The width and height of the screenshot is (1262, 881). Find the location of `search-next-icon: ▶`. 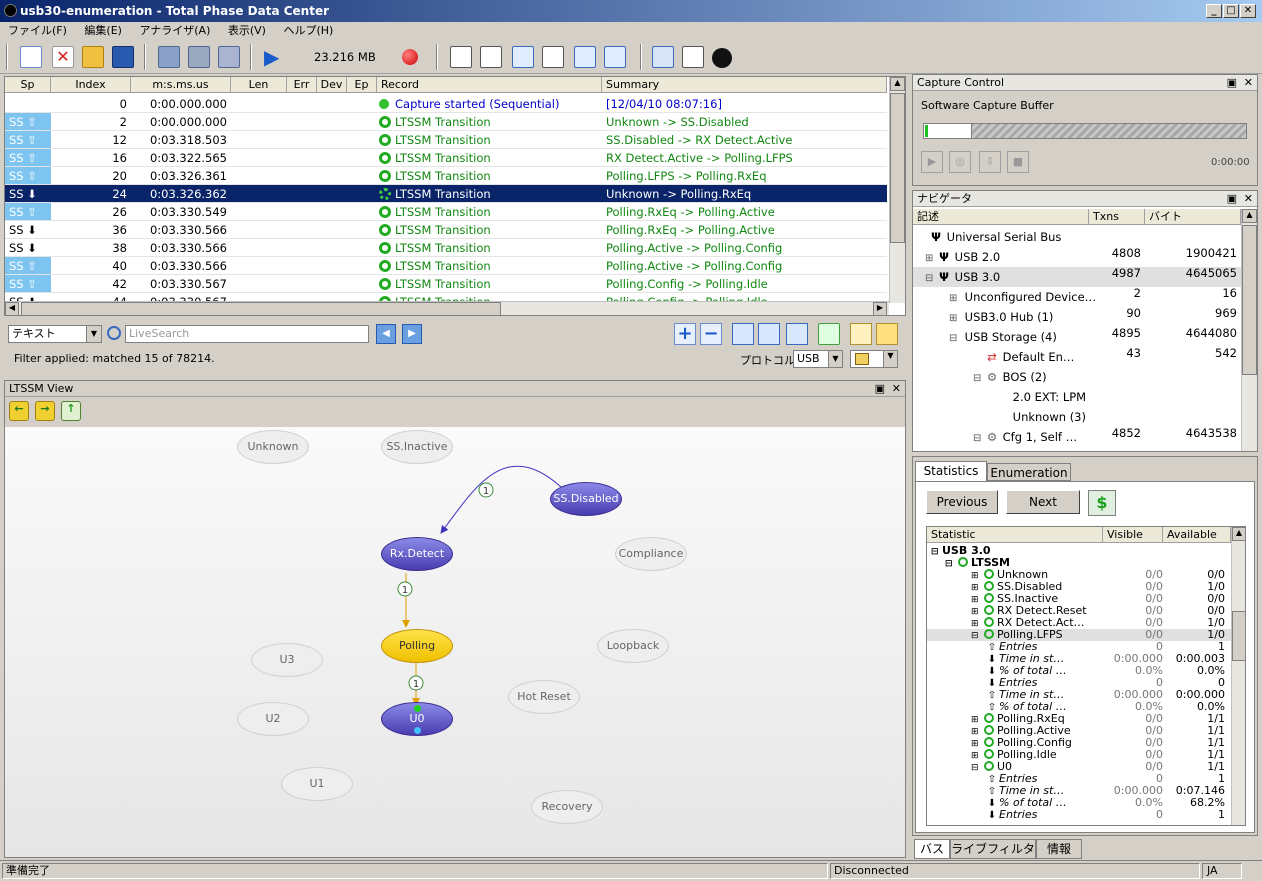

search-next-icon: ▶ is located at coordinates (412, 334).